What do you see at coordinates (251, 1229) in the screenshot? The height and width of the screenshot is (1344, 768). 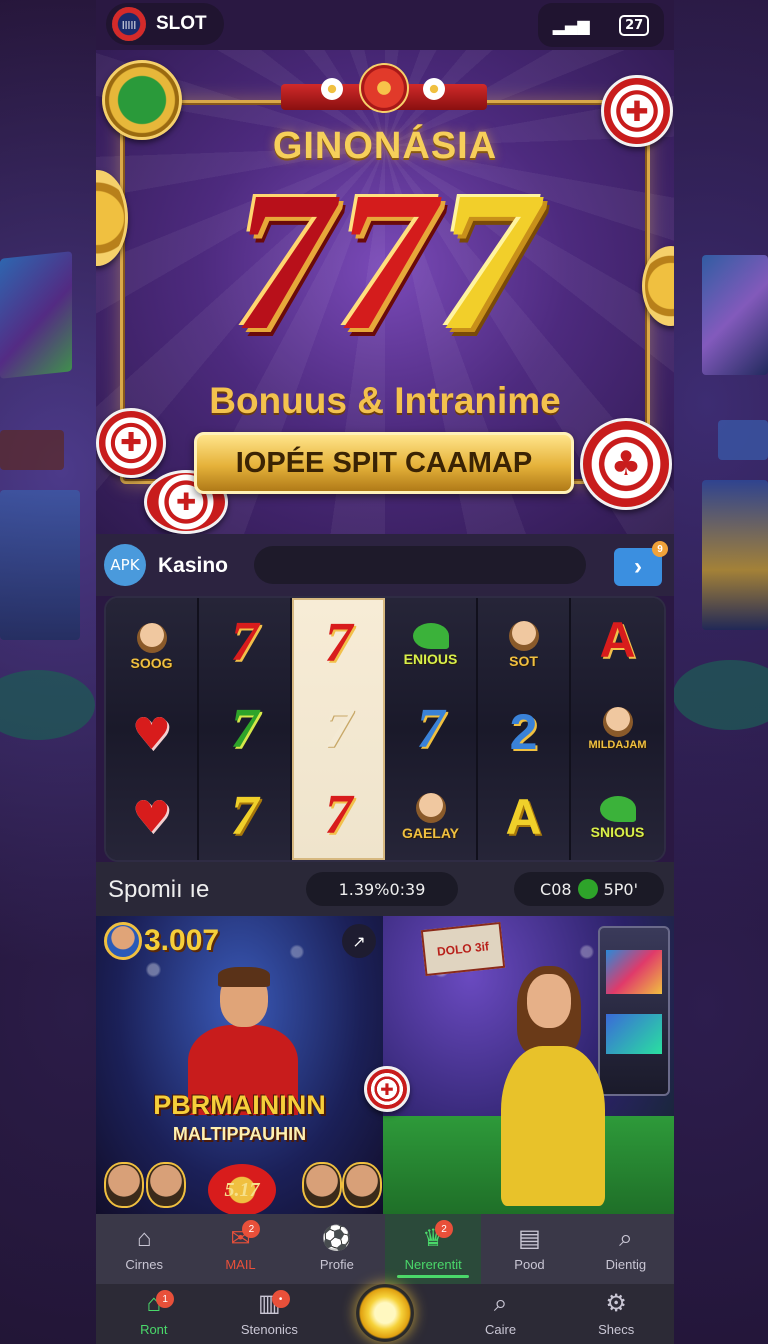 I see `notification-badge: 2` at bounding box center [251, 1229].